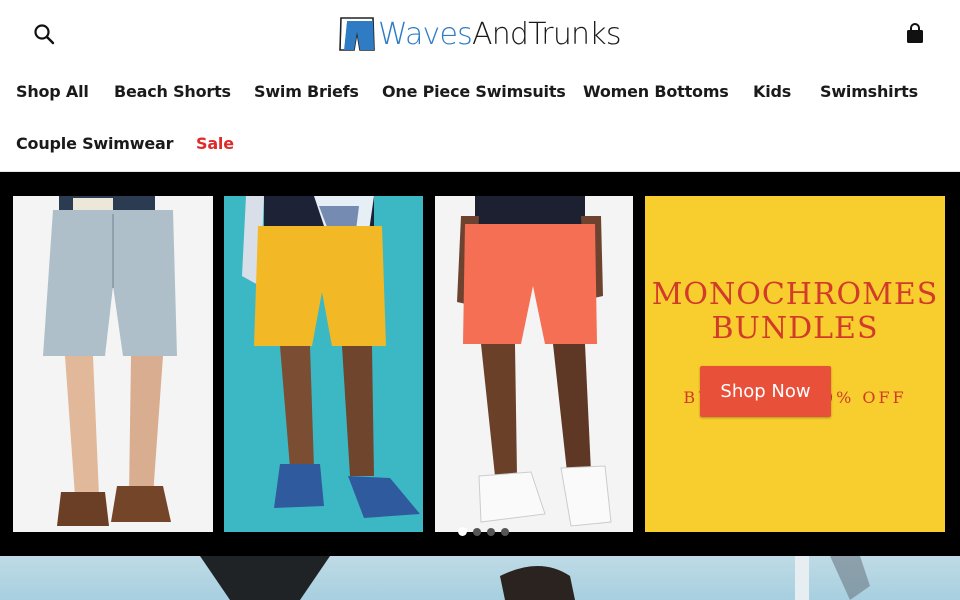 The width and height of the screenshot is (960, 600). What do you see at coordinates (215, 143) in the screenshot?
I see `nav-sale: Sale` at bounding box center [215, 143].